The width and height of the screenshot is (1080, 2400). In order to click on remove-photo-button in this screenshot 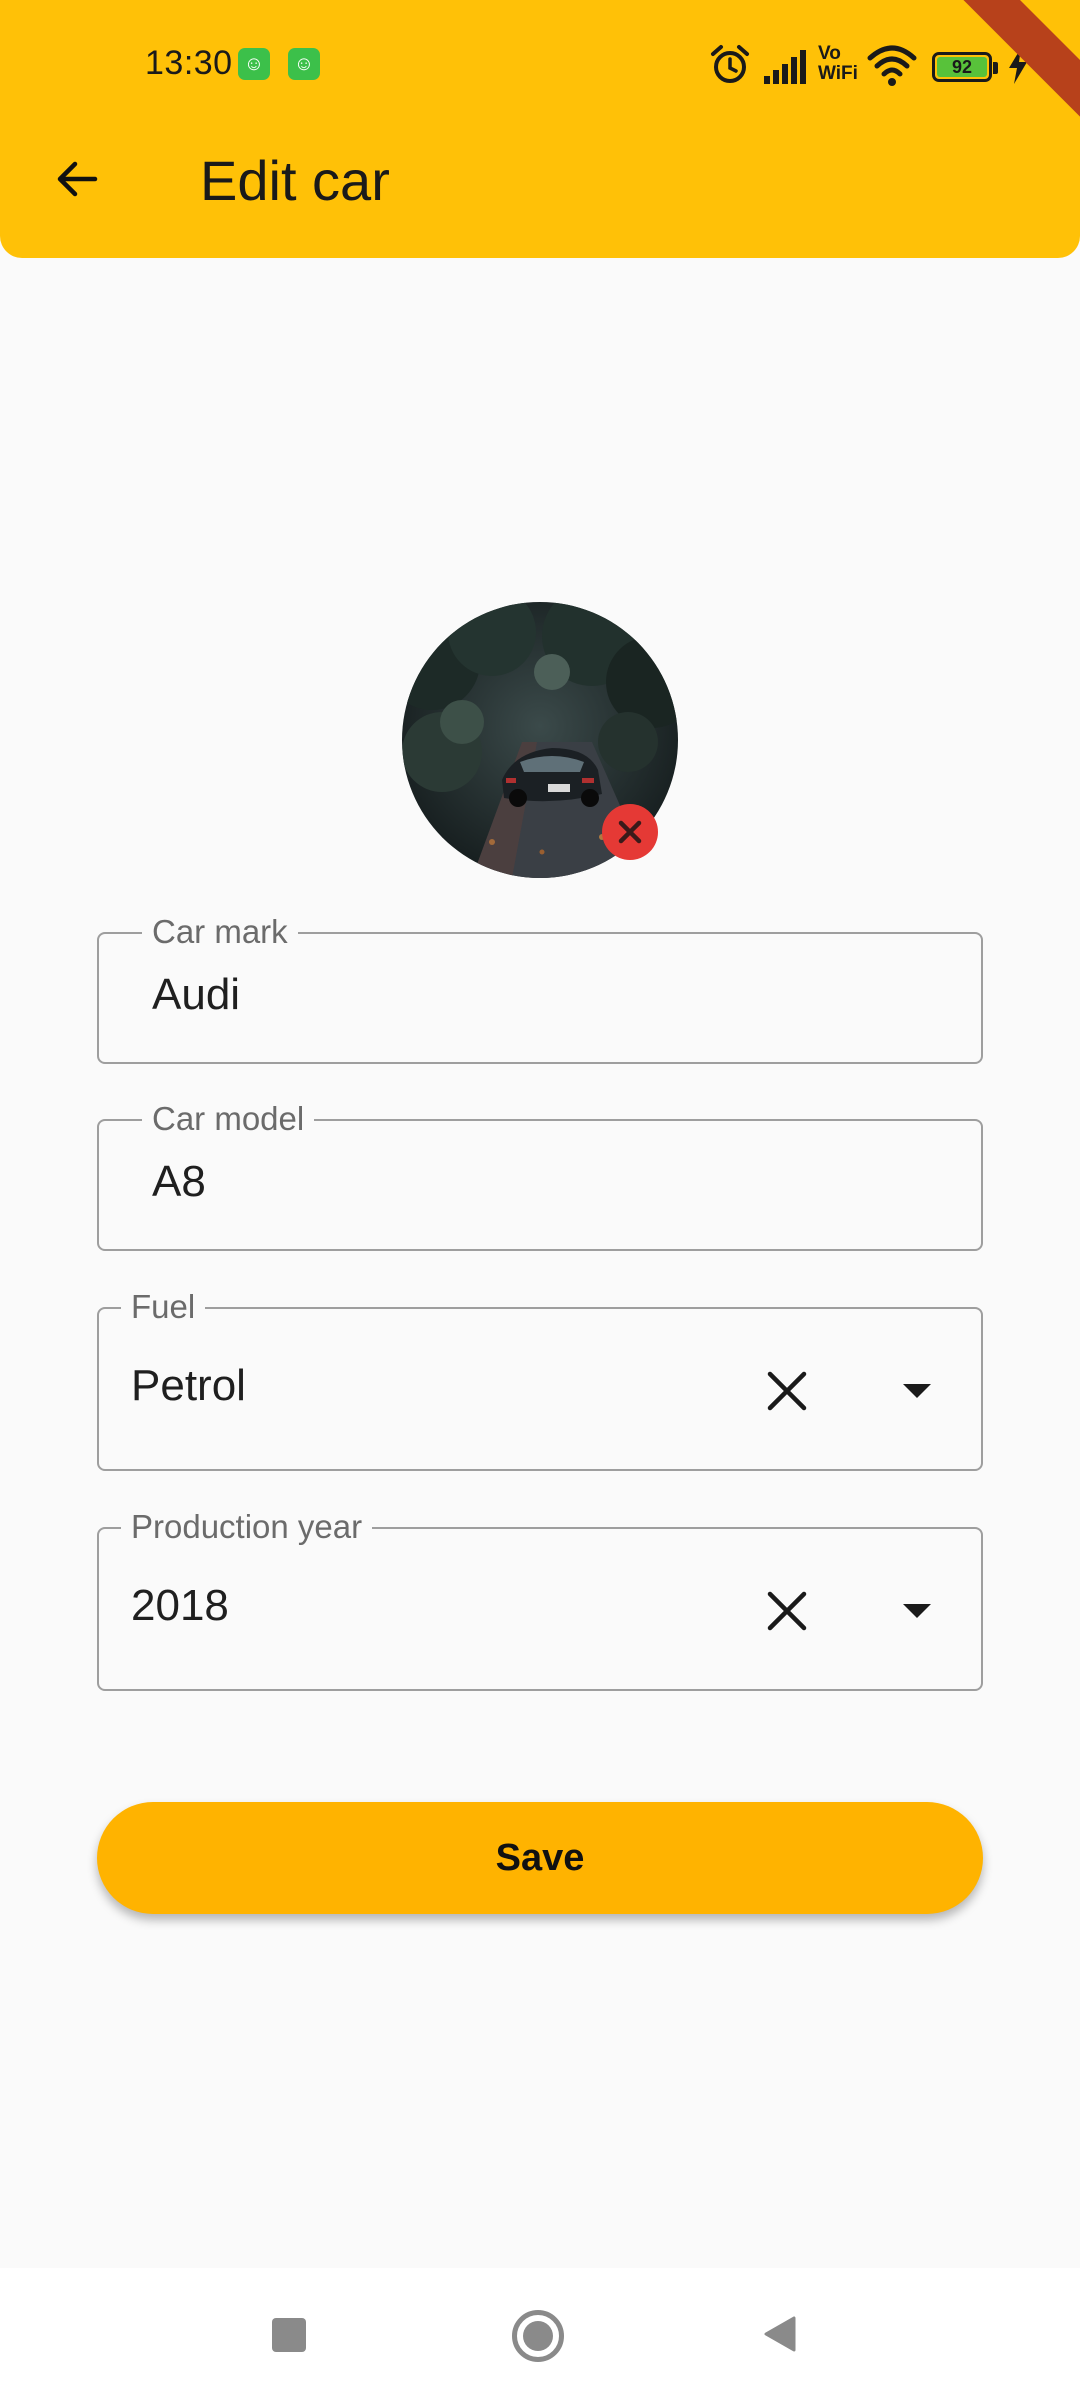, I will do `click(630, 832)`.